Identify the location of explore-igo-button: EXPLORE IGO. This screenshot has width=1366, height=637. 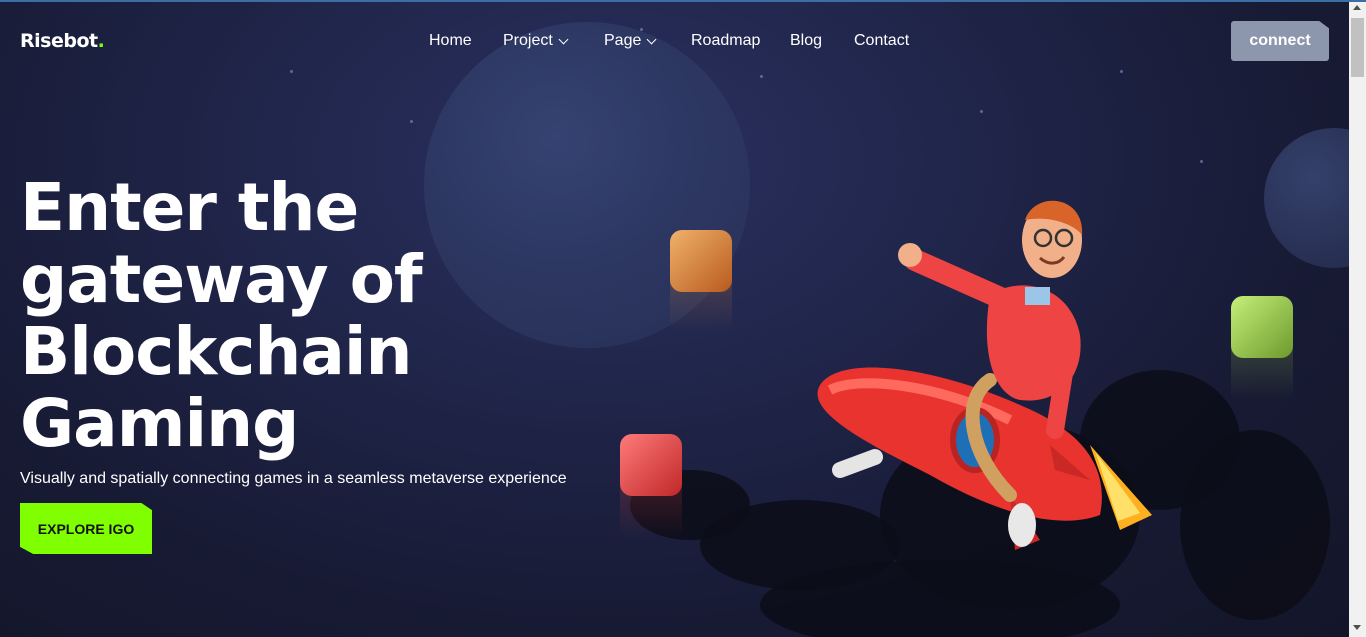
(86, 528).